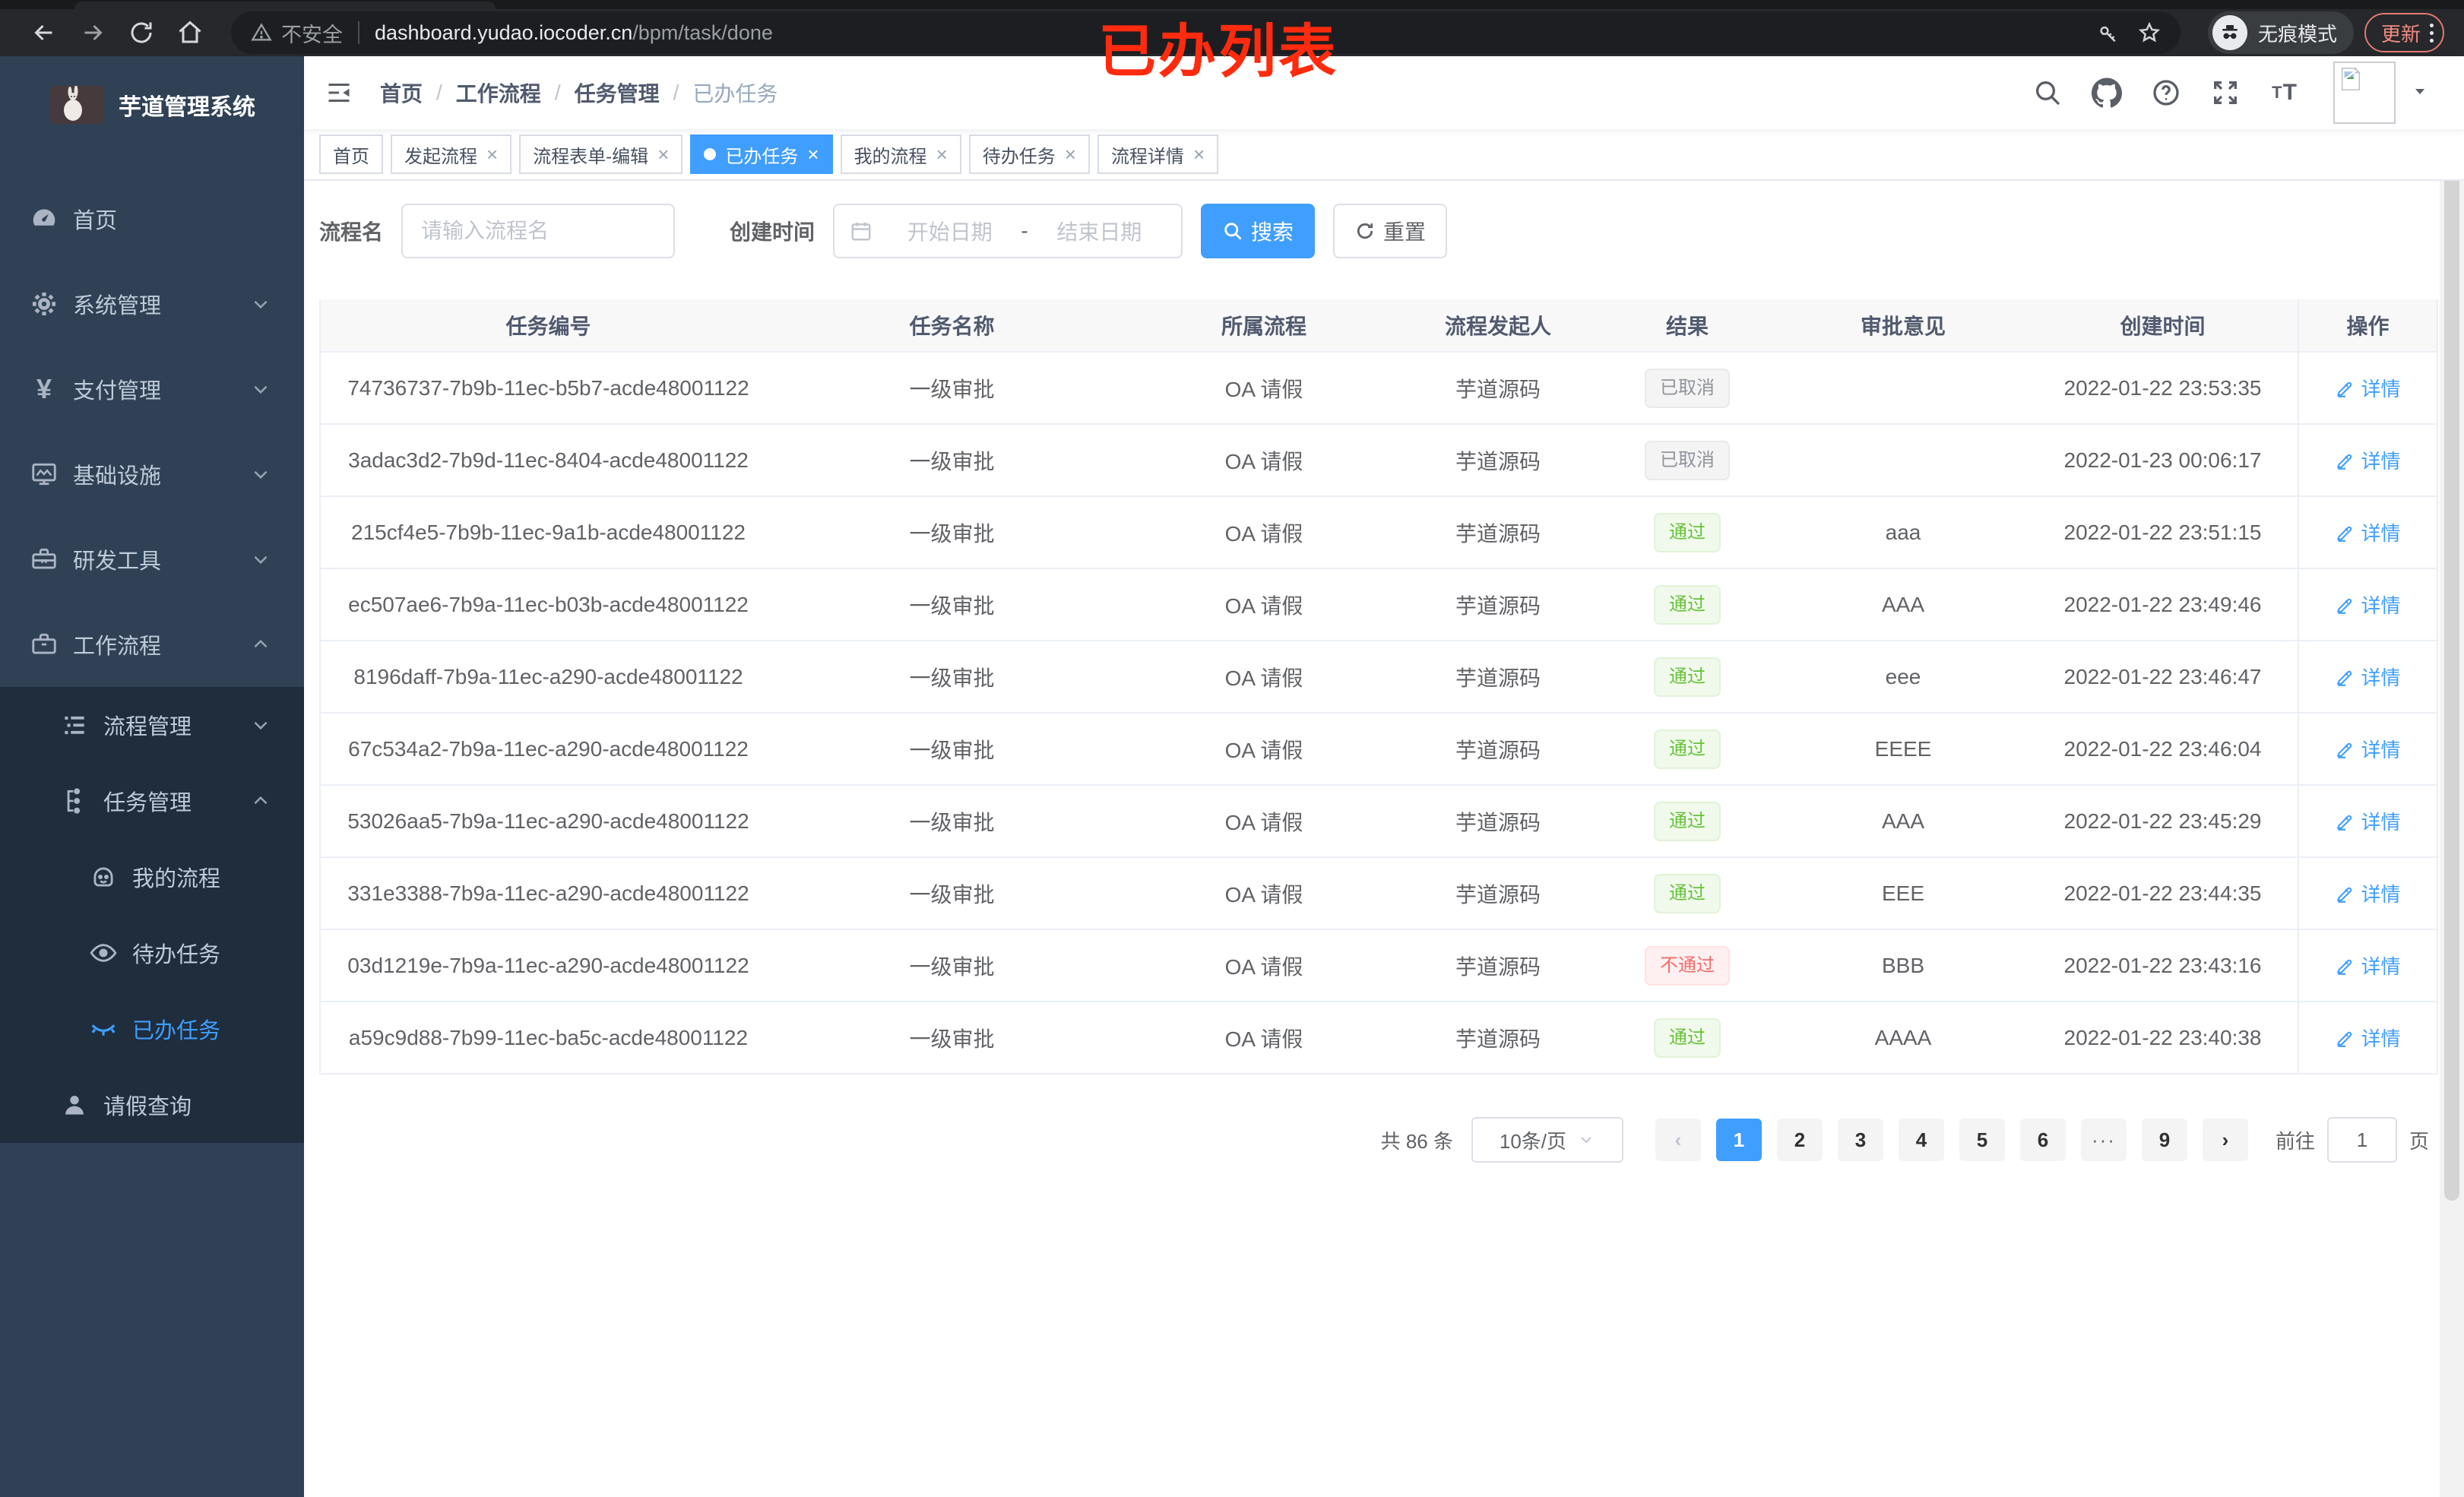 This screenshot has width=2464, height=1497. I want to click on sidebar-item-task-mgmt: 任务管理, so click(152, 801).